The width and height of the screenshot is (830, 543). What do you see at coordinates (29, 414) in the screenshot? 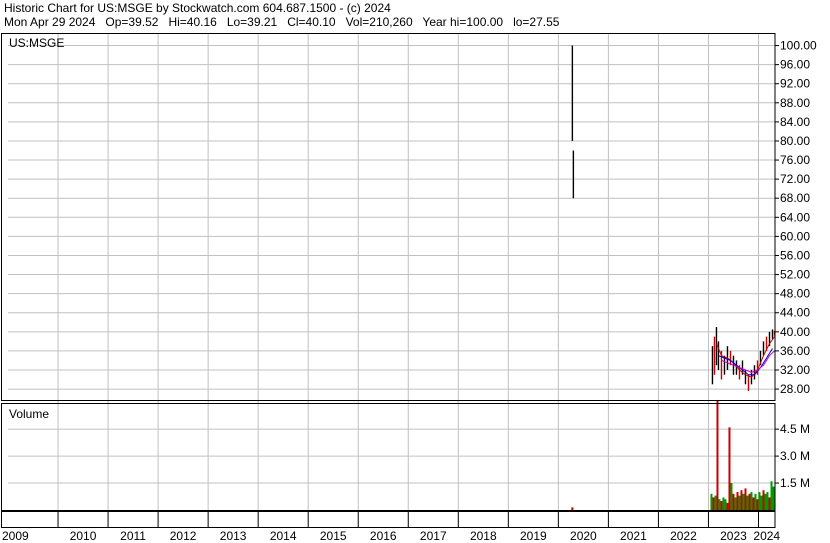
I see `volume-panel-label: Volume` at bounding box center [29, 414].